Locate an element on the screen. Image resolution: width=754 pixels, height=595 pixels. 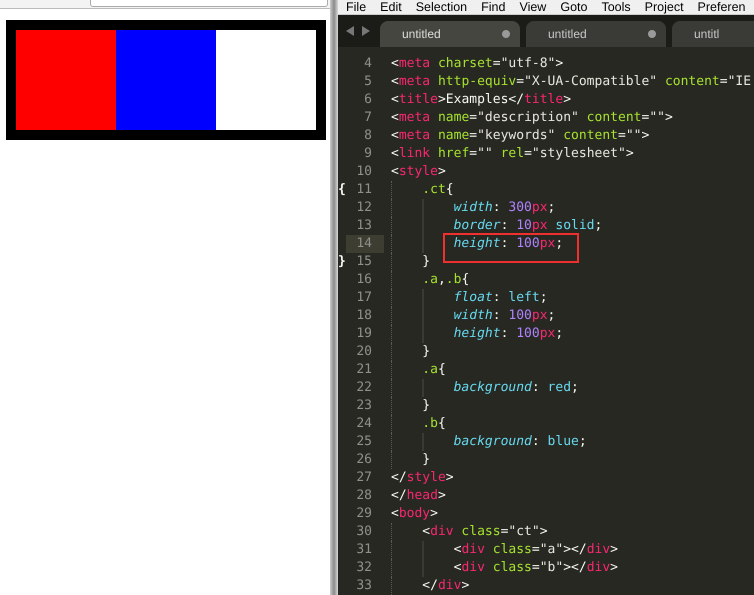
line-number: 23 is located at coordinates (364, 406).